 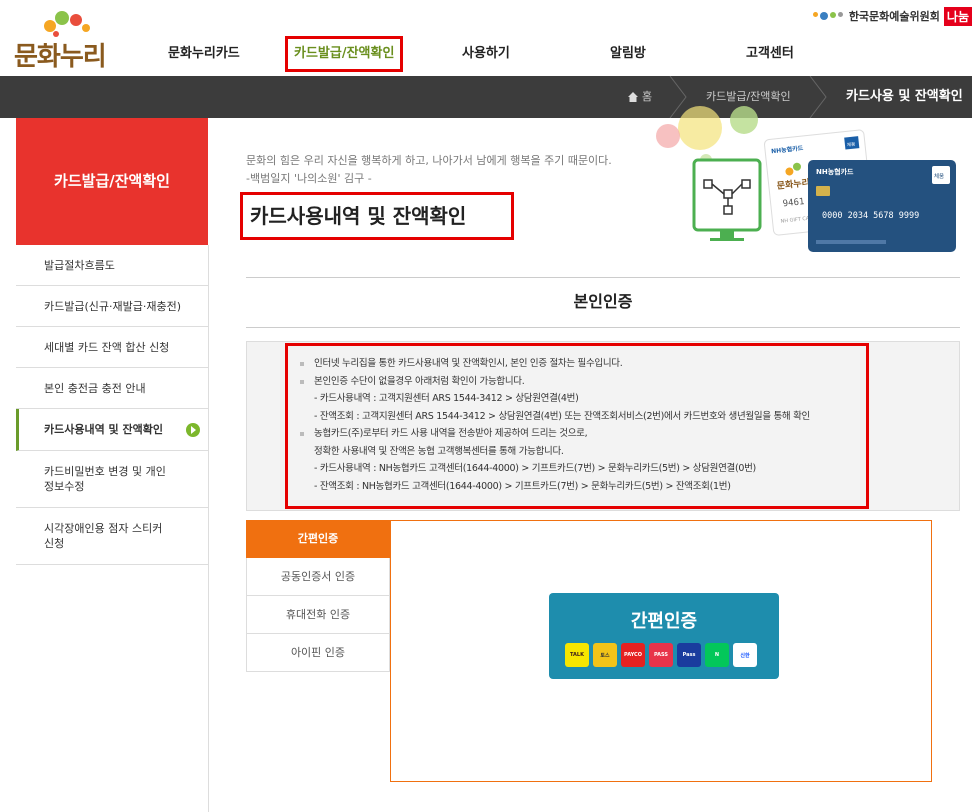 What do you see at coordinates (318, 539) in the screenshot?
I see `tab-simple-auth: 간편인증` at bounding box center [318, 539].